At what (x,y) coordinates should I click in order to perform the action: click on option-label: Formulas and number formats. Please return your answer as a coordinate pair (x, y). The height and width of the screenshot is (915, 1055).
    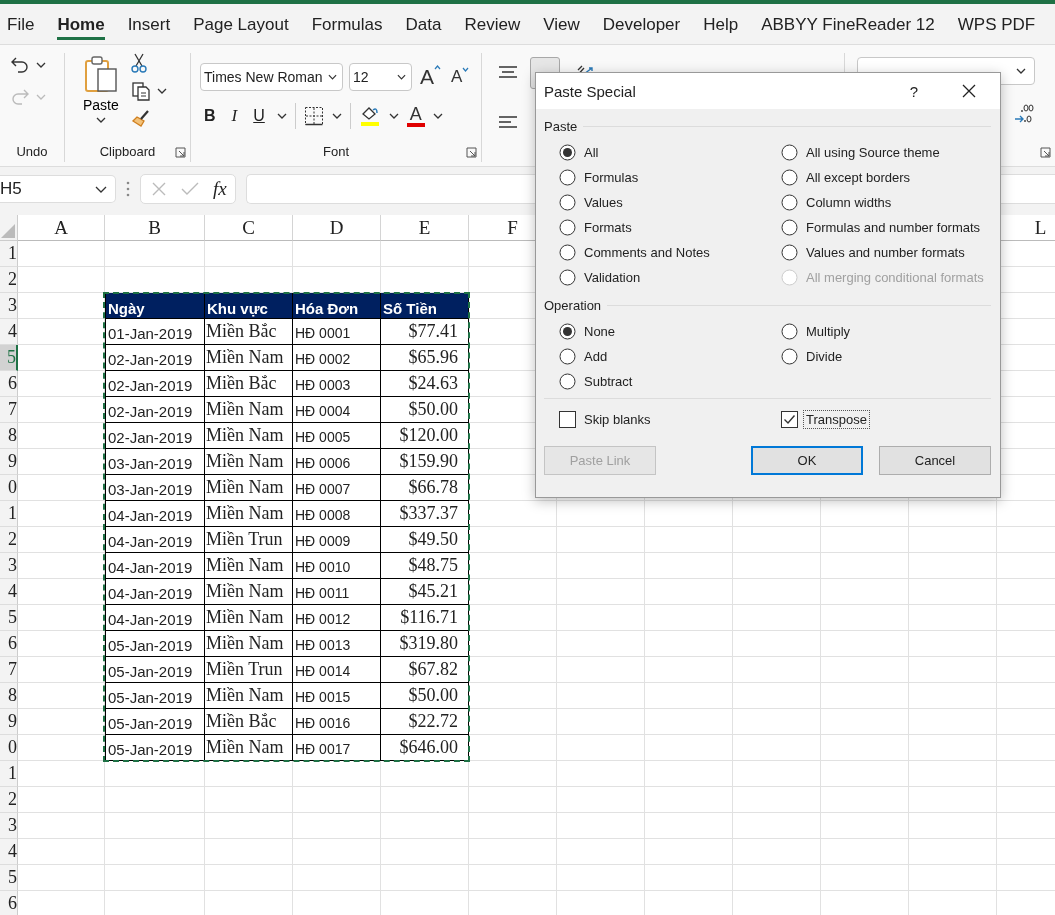
    Looking at the image, I should click on (893, 227).